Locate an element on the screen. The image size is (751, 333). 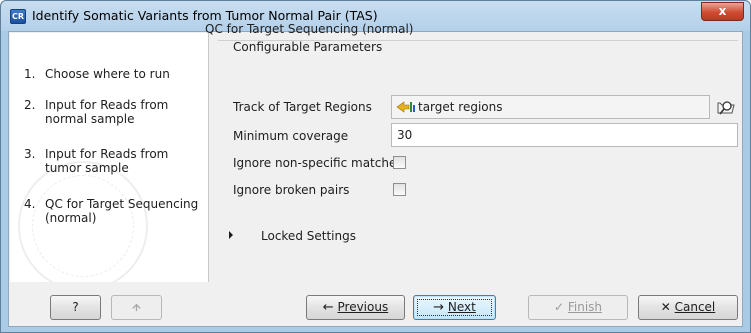
browse-folder-icon is located at coordinates (726, 107).